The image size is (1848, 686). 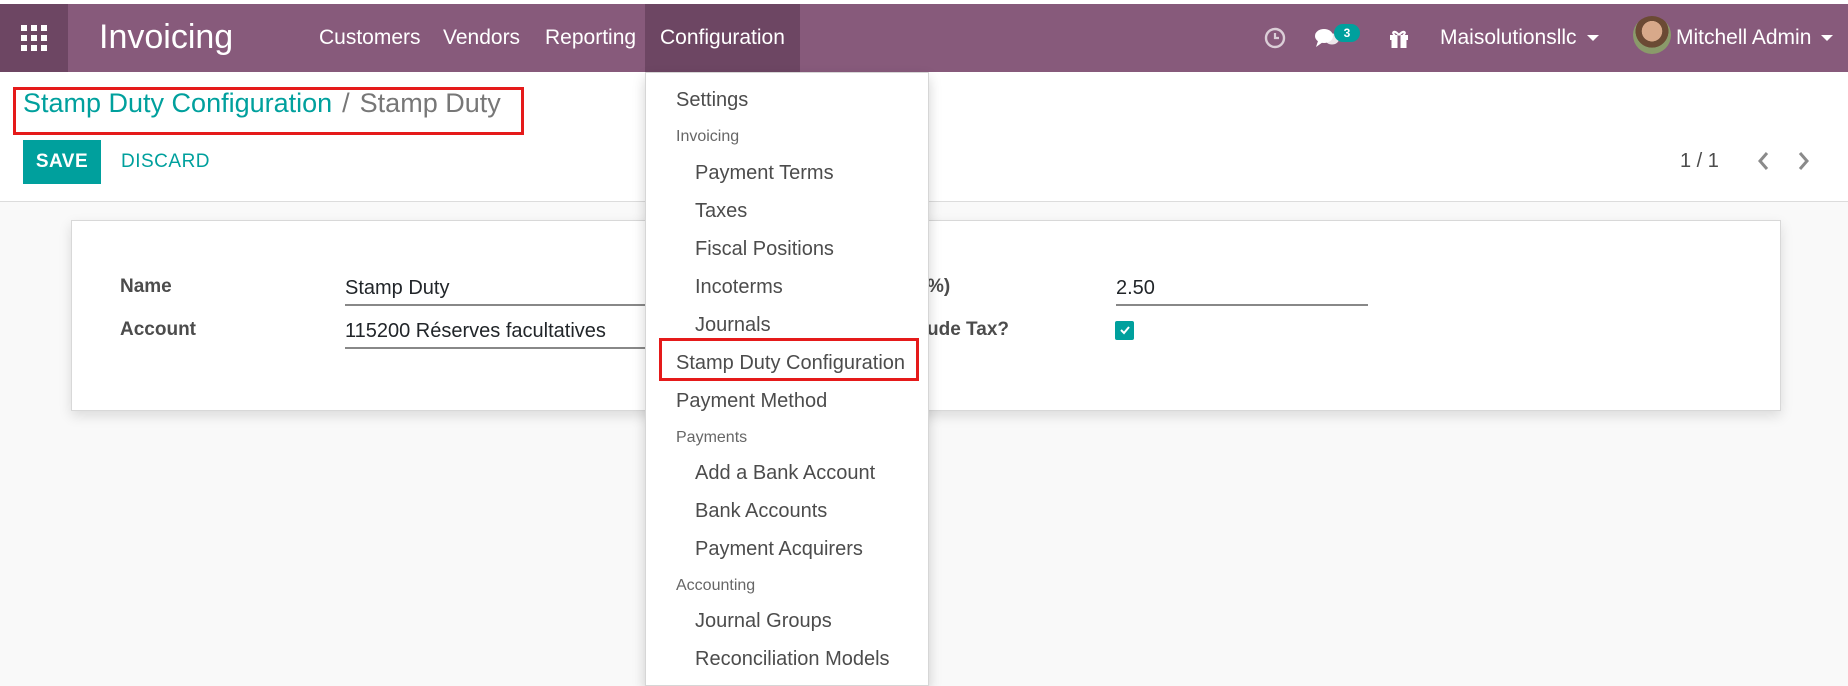 I want to click on percent-label: %), so click(x=939, y=286).